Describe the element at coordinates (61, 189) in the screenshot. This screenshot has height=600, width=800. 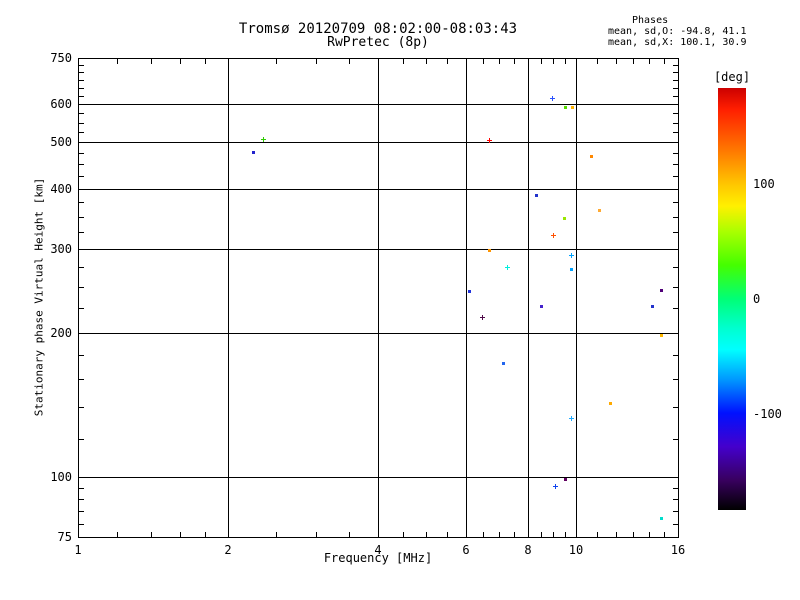
I see `y-tick-label: 400` at that location.